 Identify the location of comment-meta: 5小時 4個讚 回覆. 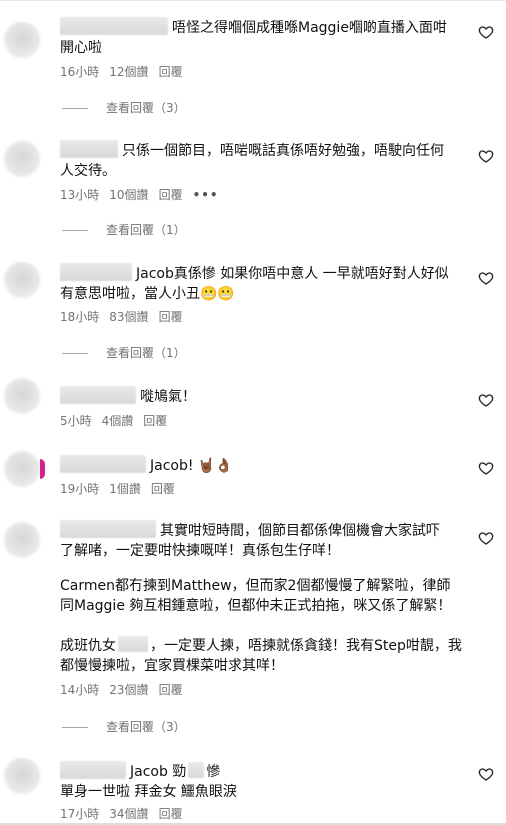
(113, 421).